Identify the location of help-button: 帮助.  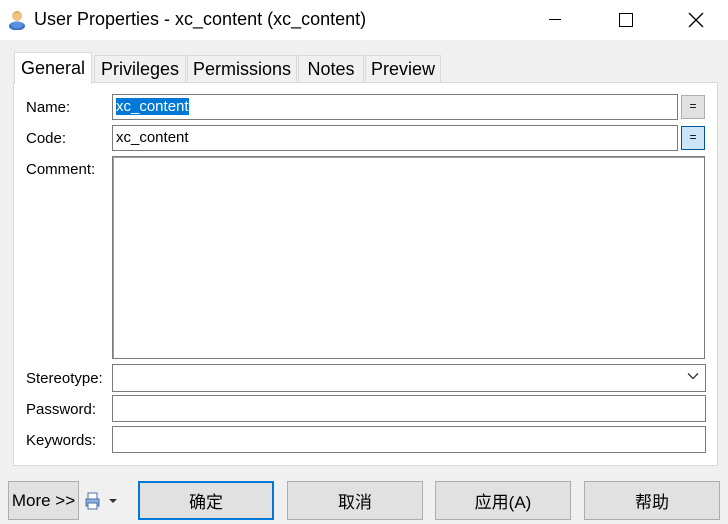
(652, 500).